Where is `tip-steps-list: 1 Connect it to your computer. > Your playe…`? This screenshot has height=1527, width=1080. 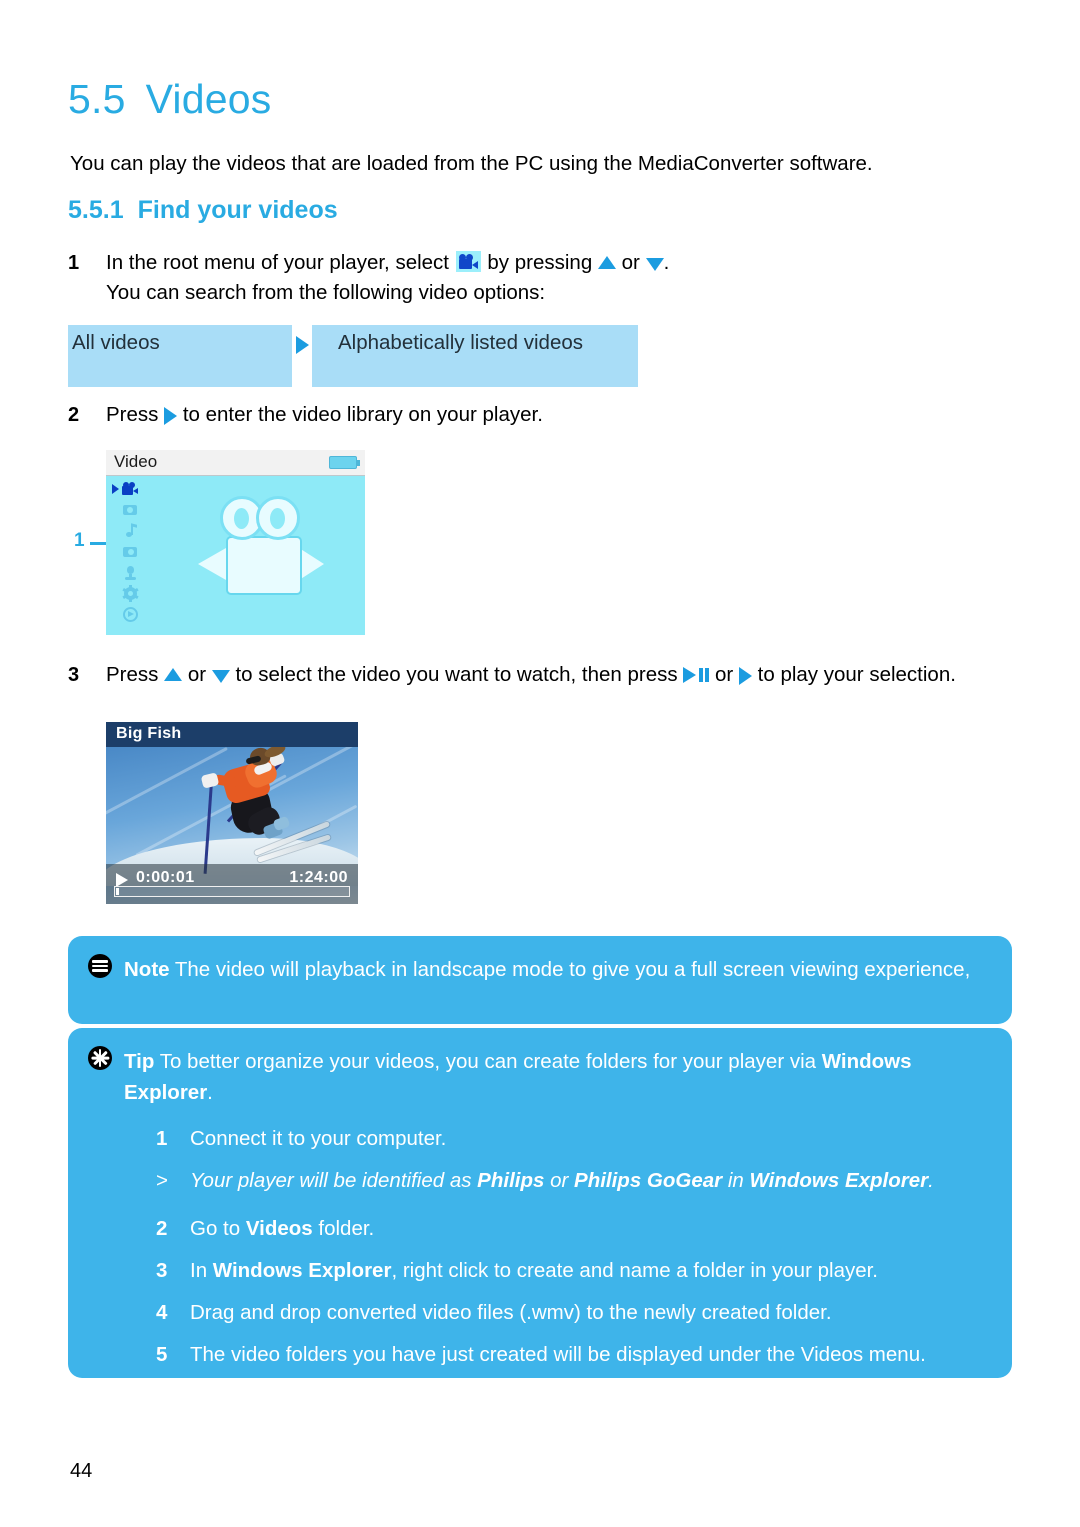 tip-steps-list: 1 Connect it to your computer. > Your playe… is located at coordinates (606, 1253).